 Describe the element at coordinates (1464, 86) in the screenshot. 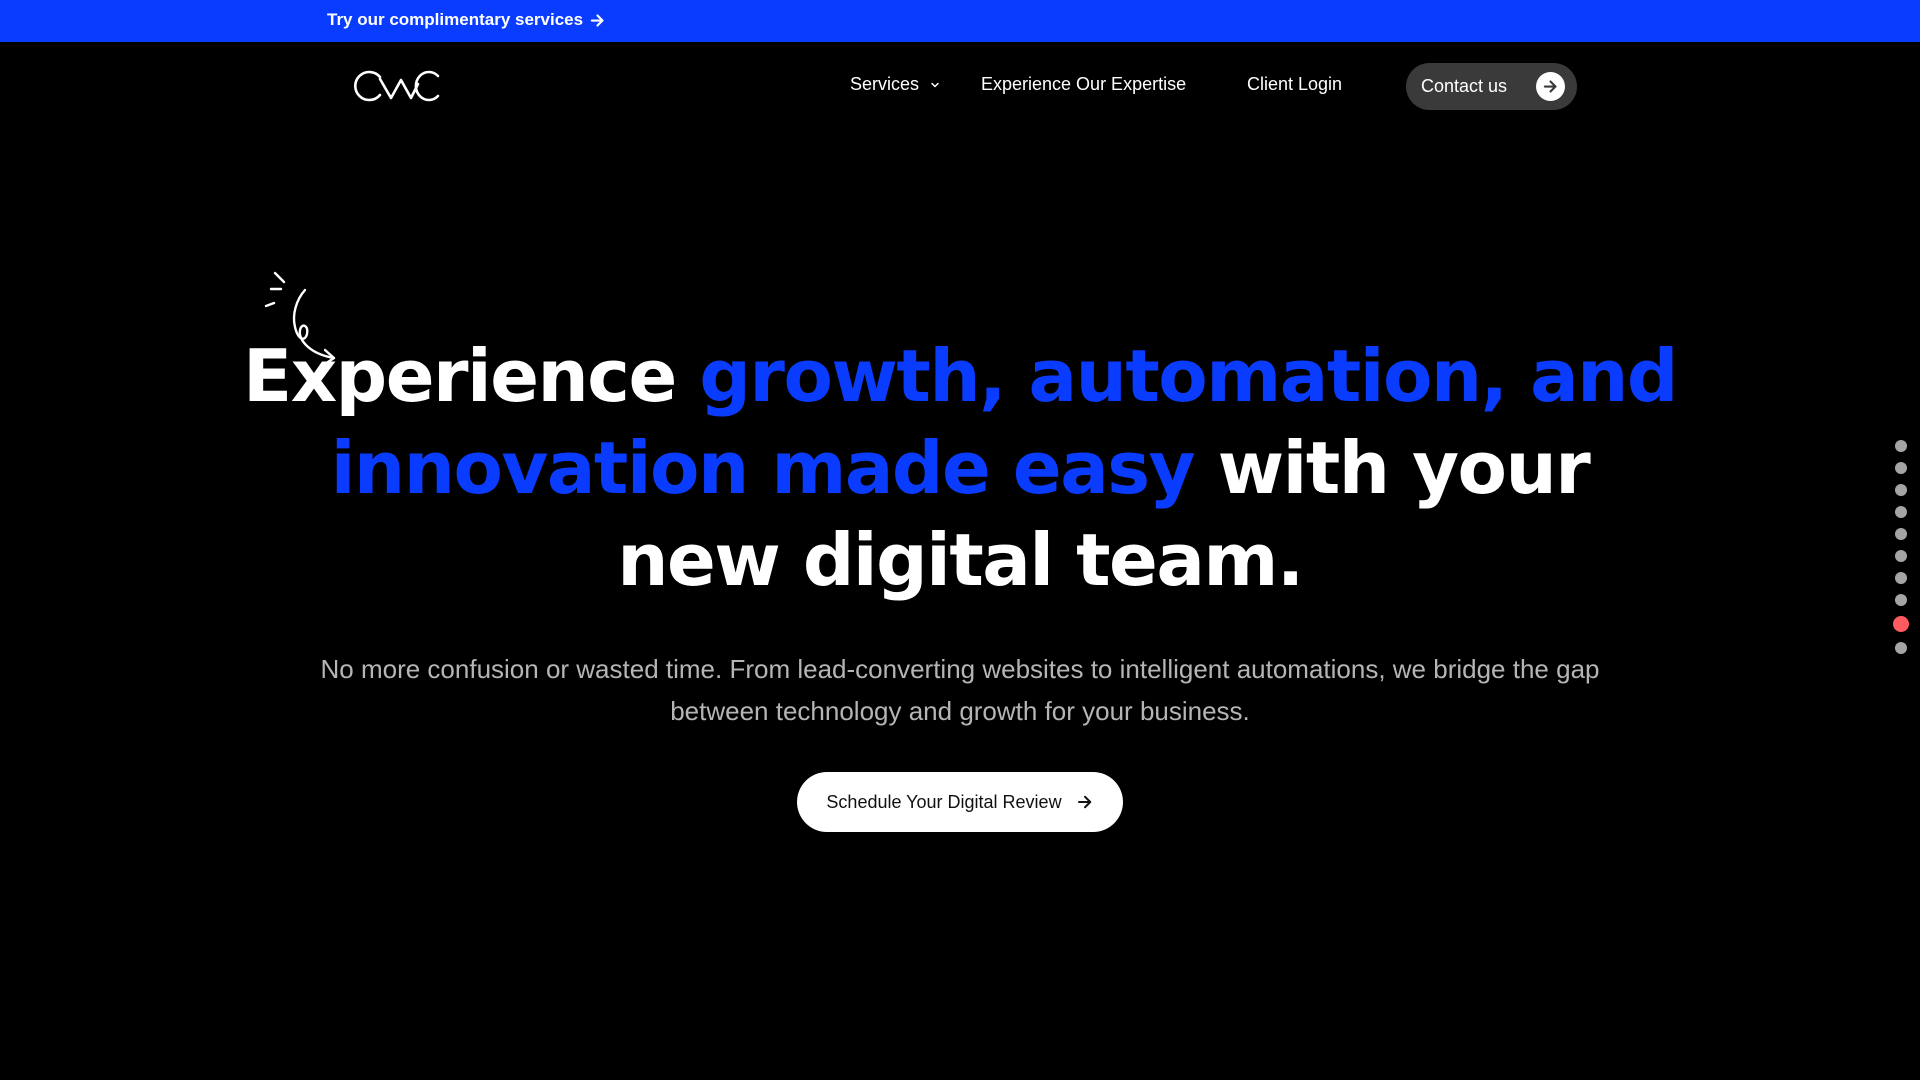

I see `contact-us-label: Contact us` at that location.